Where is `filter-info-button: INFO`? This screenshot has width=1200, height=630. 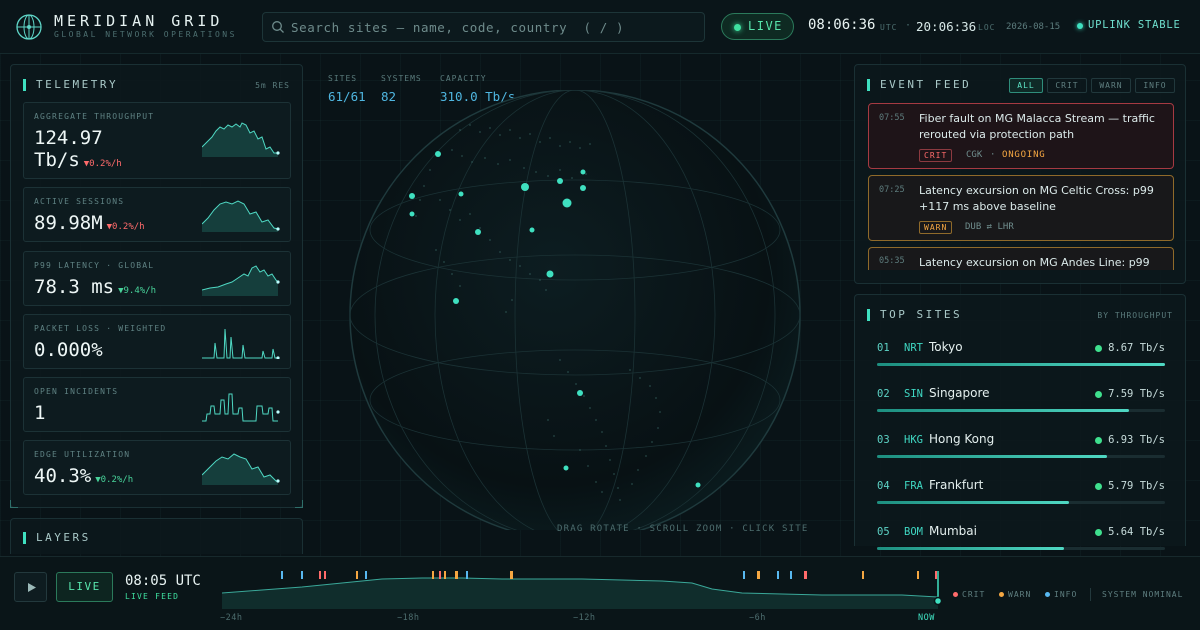
filter-info-button: INFO is located at coordinates (1155, 85).